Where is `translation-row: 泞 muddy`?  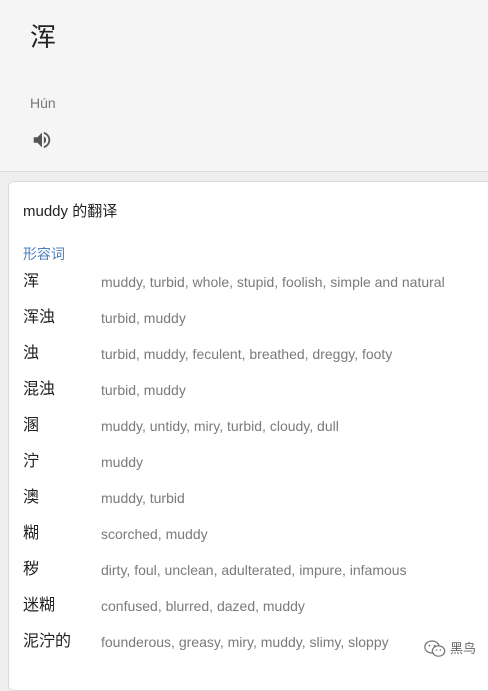 translation-row: 泞 muddy is located at coordinates (248, 462).